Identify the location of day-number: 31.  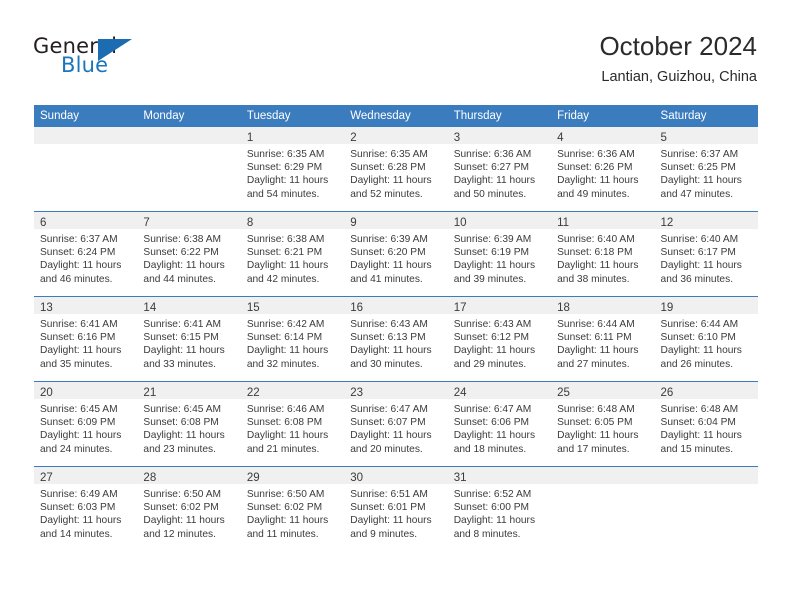
(460, 478).